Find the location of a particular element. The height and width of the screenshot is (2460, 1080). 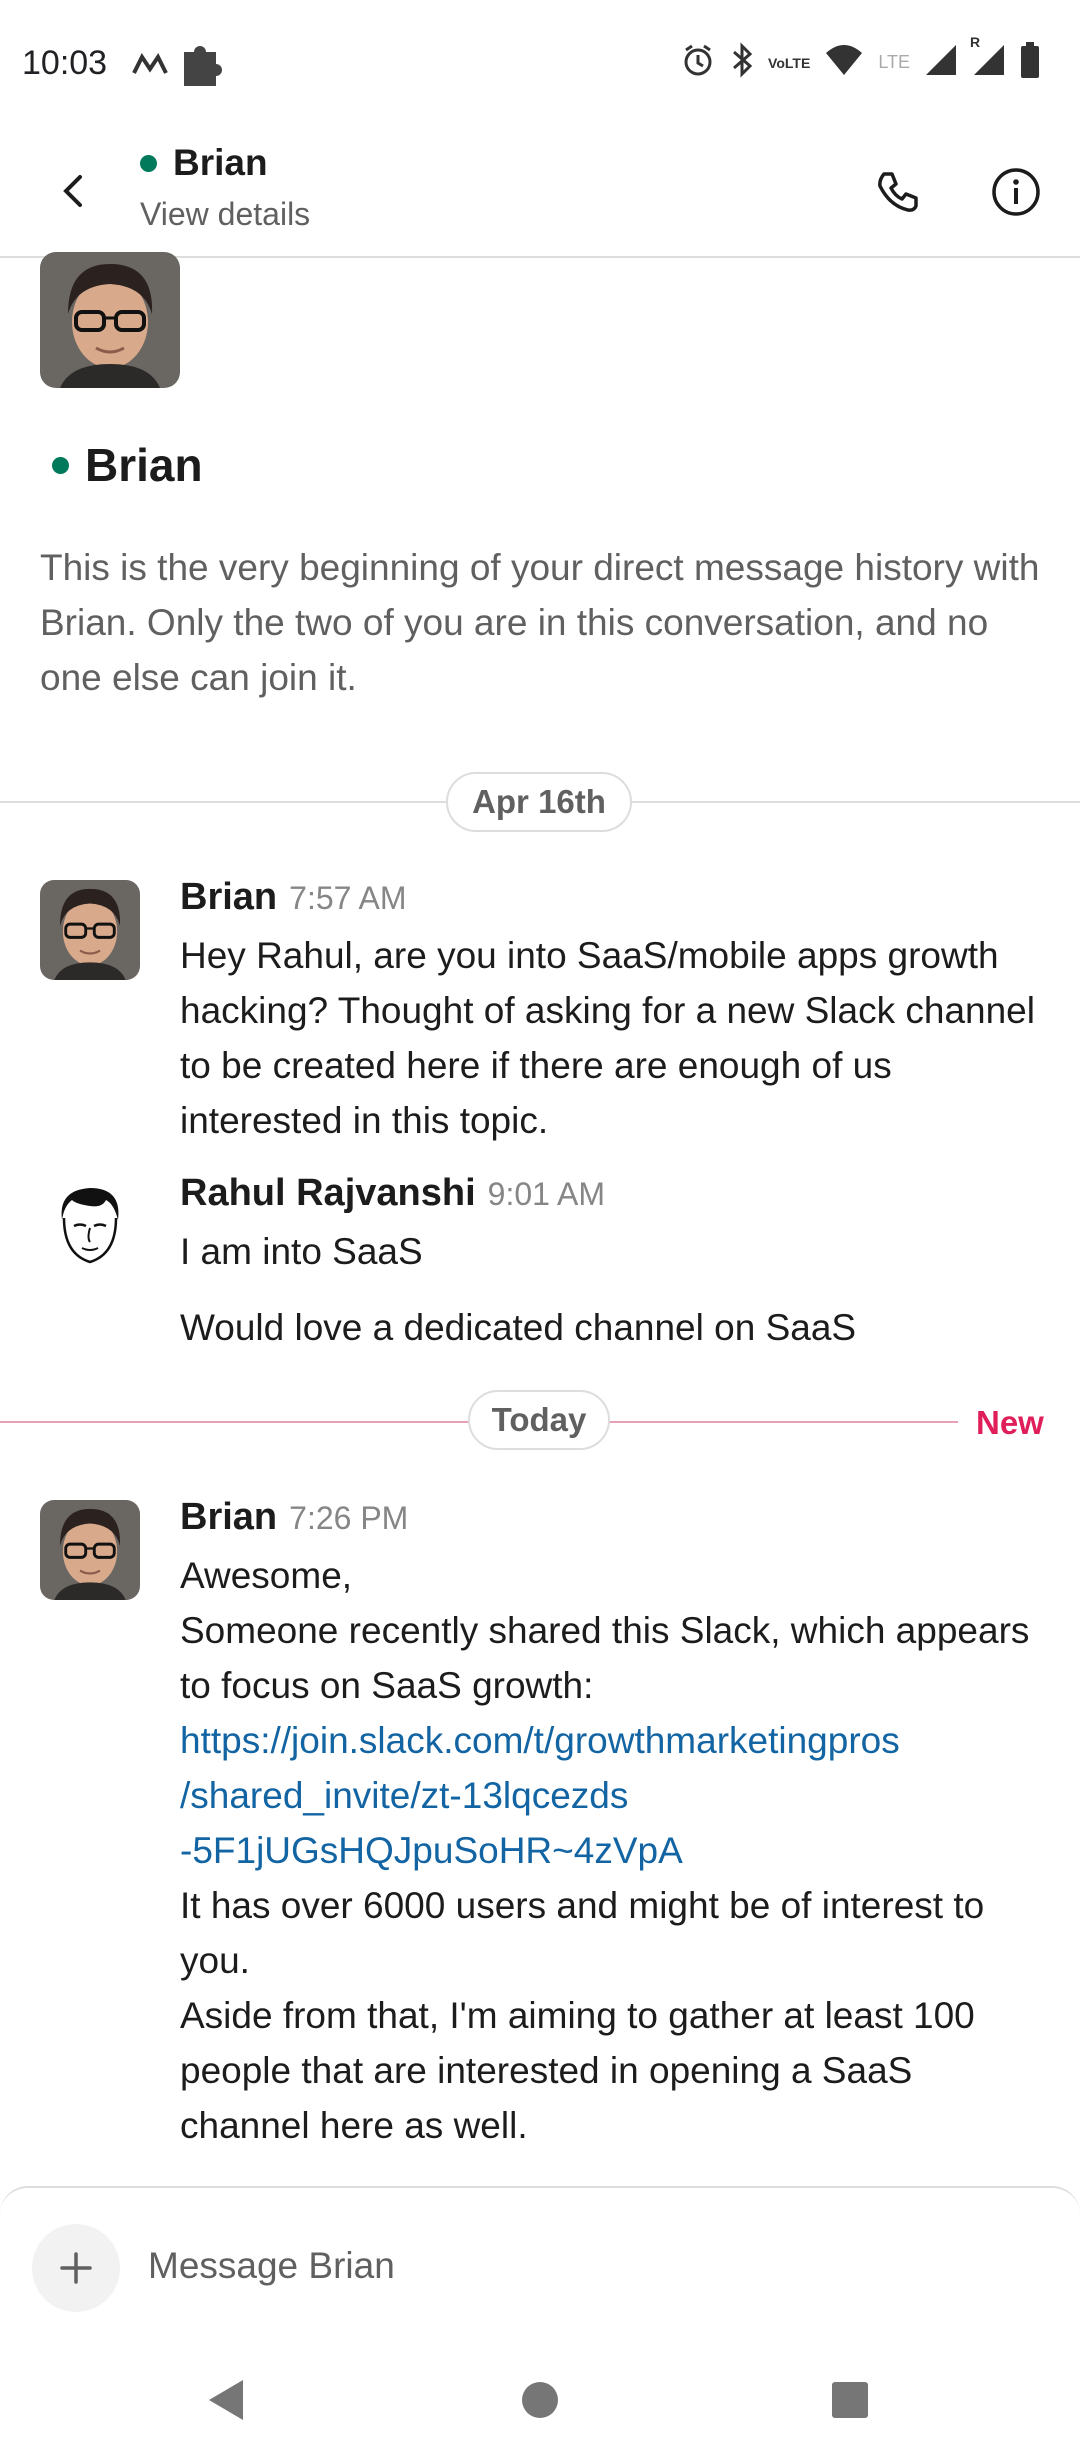

circle-home-icon is located at coordinates (540, 2400).